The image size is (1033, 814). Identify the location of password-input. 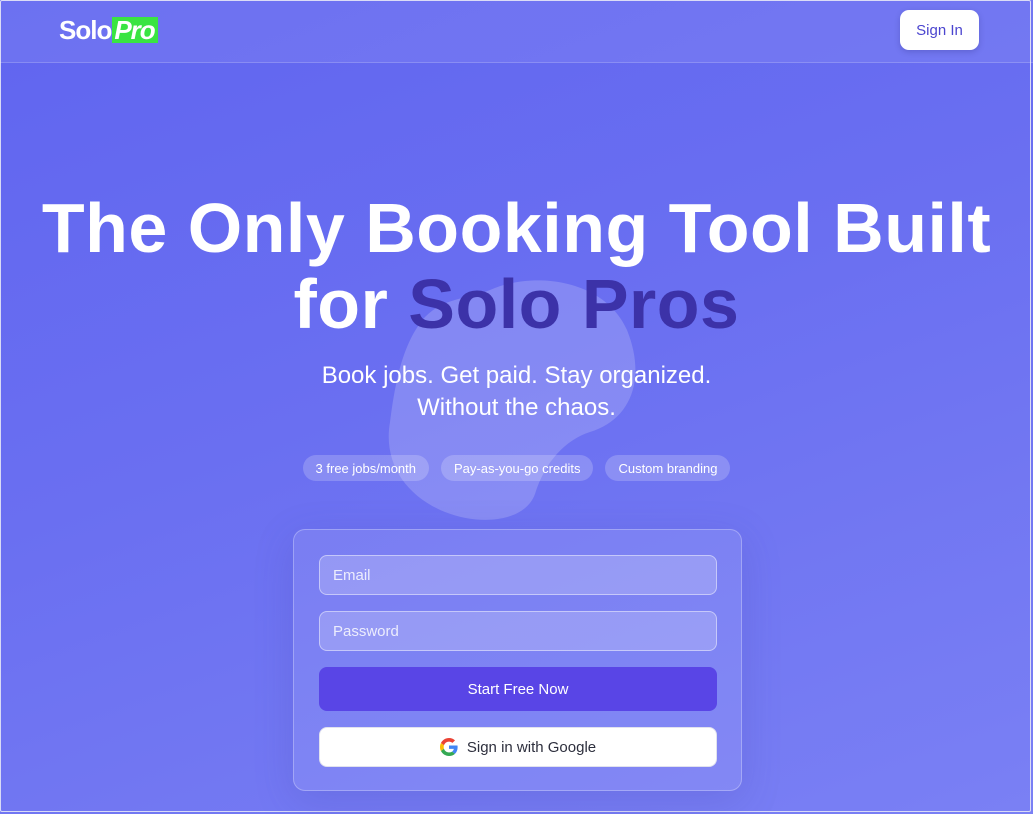
(518, 631).